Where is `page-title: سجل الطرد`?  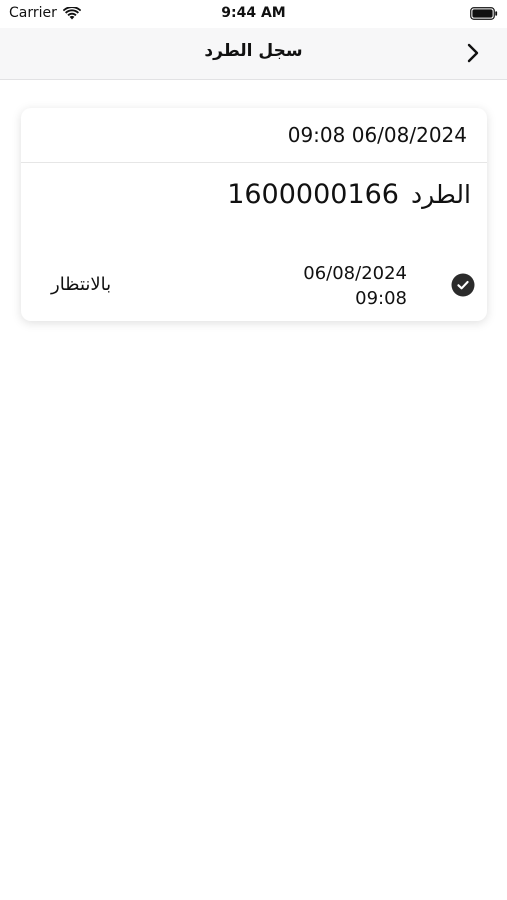 page-title: سجل الطرد is located at coordinates (253, 51).